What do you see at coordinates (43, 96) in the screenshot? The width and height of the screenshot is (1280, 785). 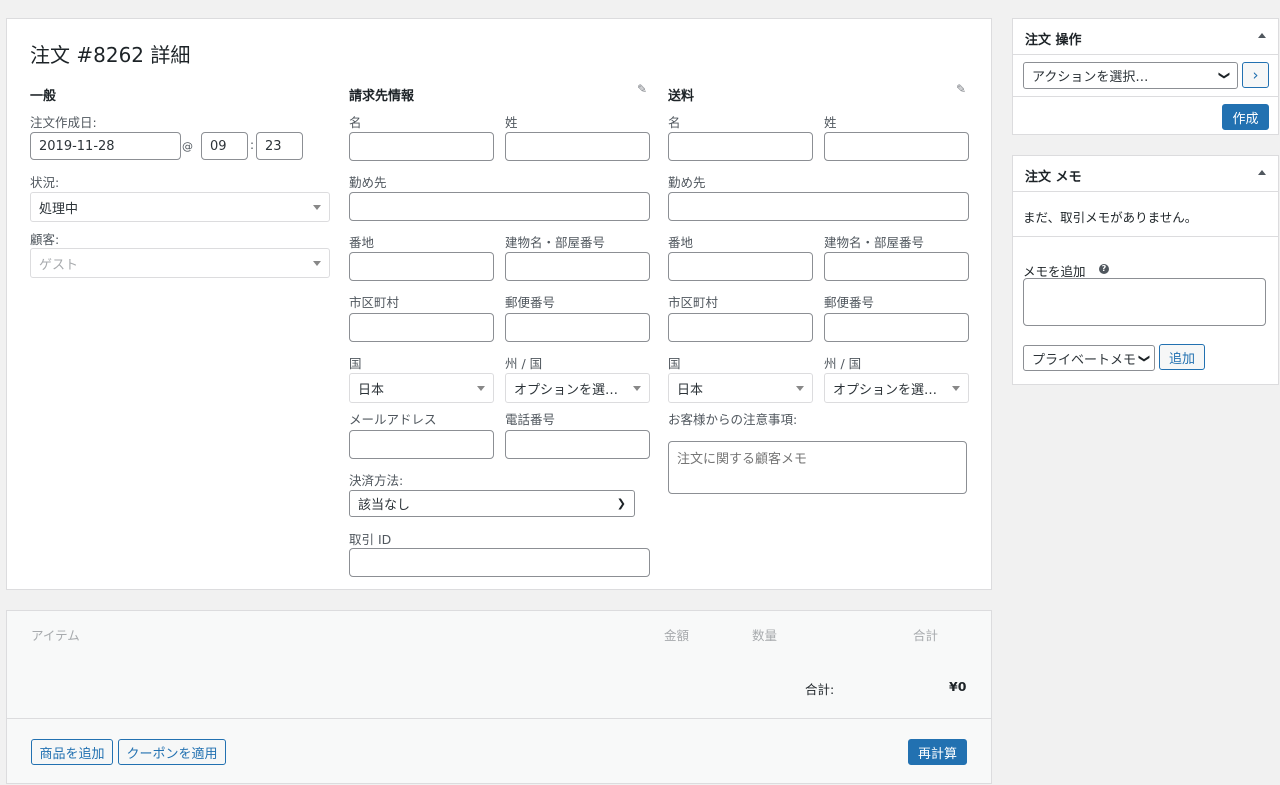 I see `general-heading: 一般` at bounding box center [43, 96].